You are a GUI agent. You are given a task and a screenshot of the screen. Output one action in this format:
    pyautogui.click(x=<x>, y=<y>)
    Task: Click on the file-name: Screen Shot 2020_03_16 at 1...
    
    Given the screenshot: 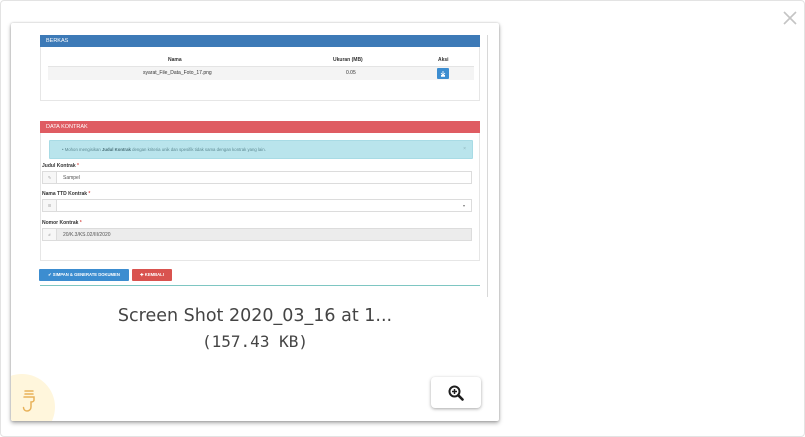 What is the action you would take?
    pyautogui.click(x=255, y=316)
    